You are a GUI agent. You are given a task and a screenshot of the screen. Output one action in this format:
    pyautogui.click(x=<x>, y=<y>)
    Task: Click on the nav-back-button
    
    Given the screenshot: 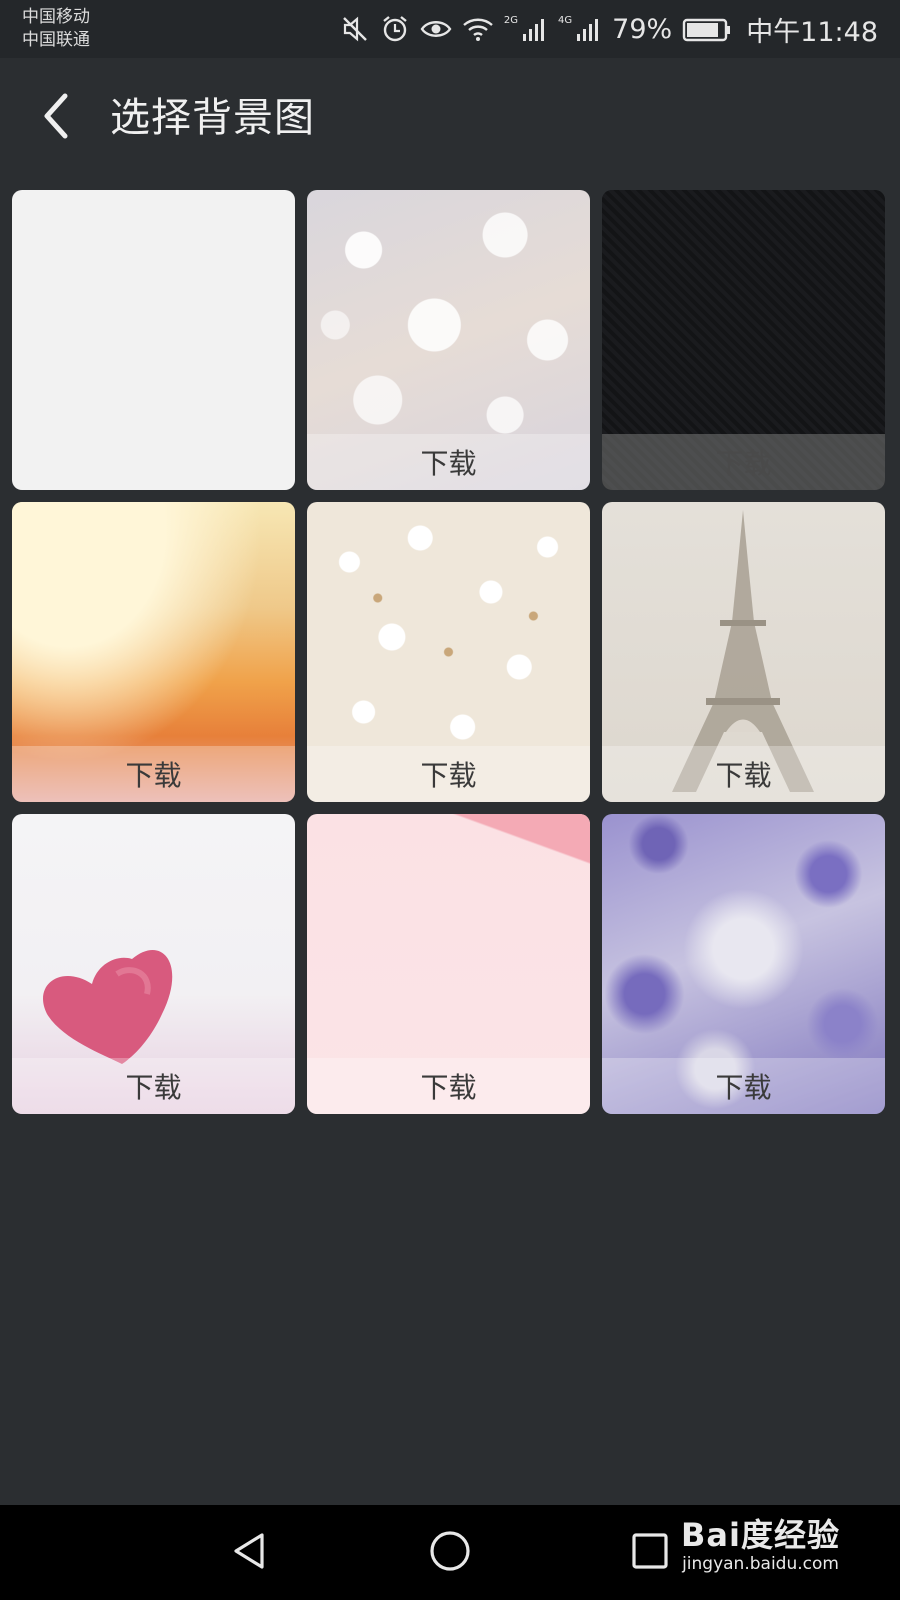 What is the action you would take?
    pyautogui.click(x=250, y=1553)
    